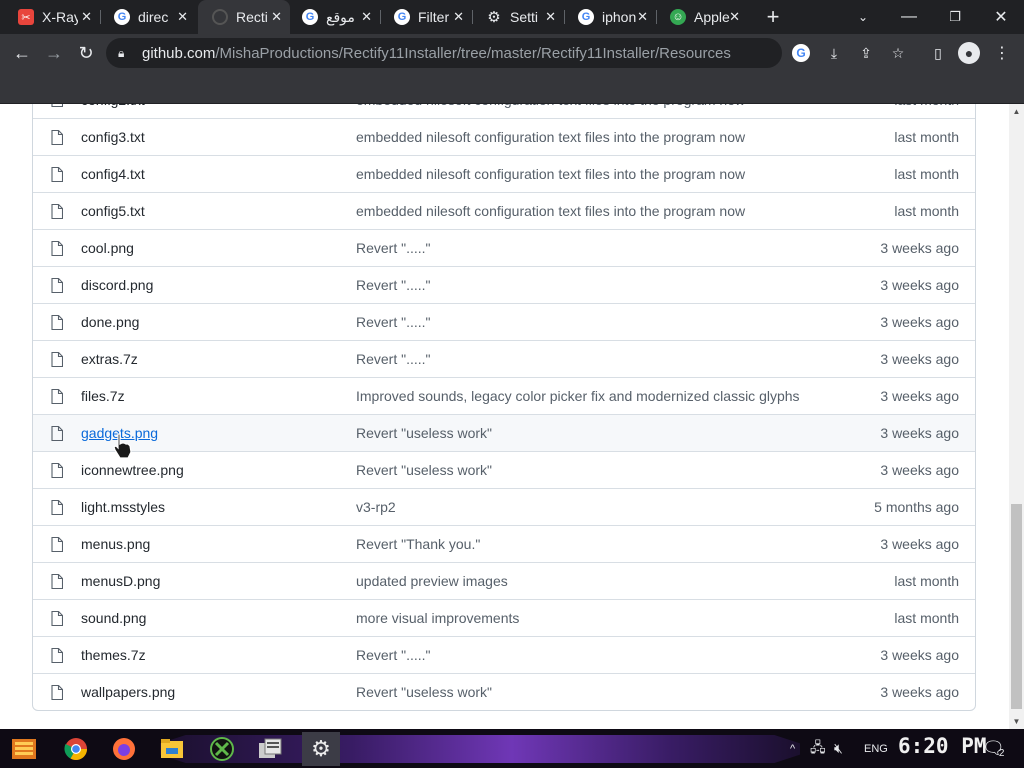  I want to click on file-name-link: config2.txt, so click(113, 106).